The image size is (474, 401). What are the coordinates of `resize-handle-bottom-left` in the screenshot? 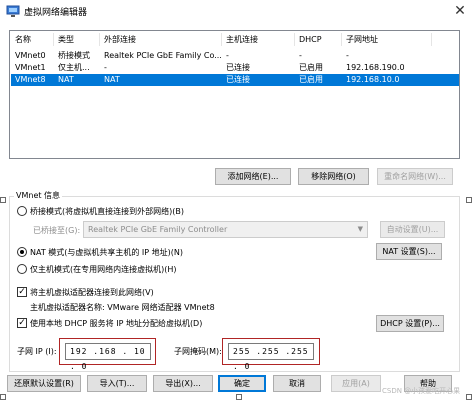 It's located at (3, 397).